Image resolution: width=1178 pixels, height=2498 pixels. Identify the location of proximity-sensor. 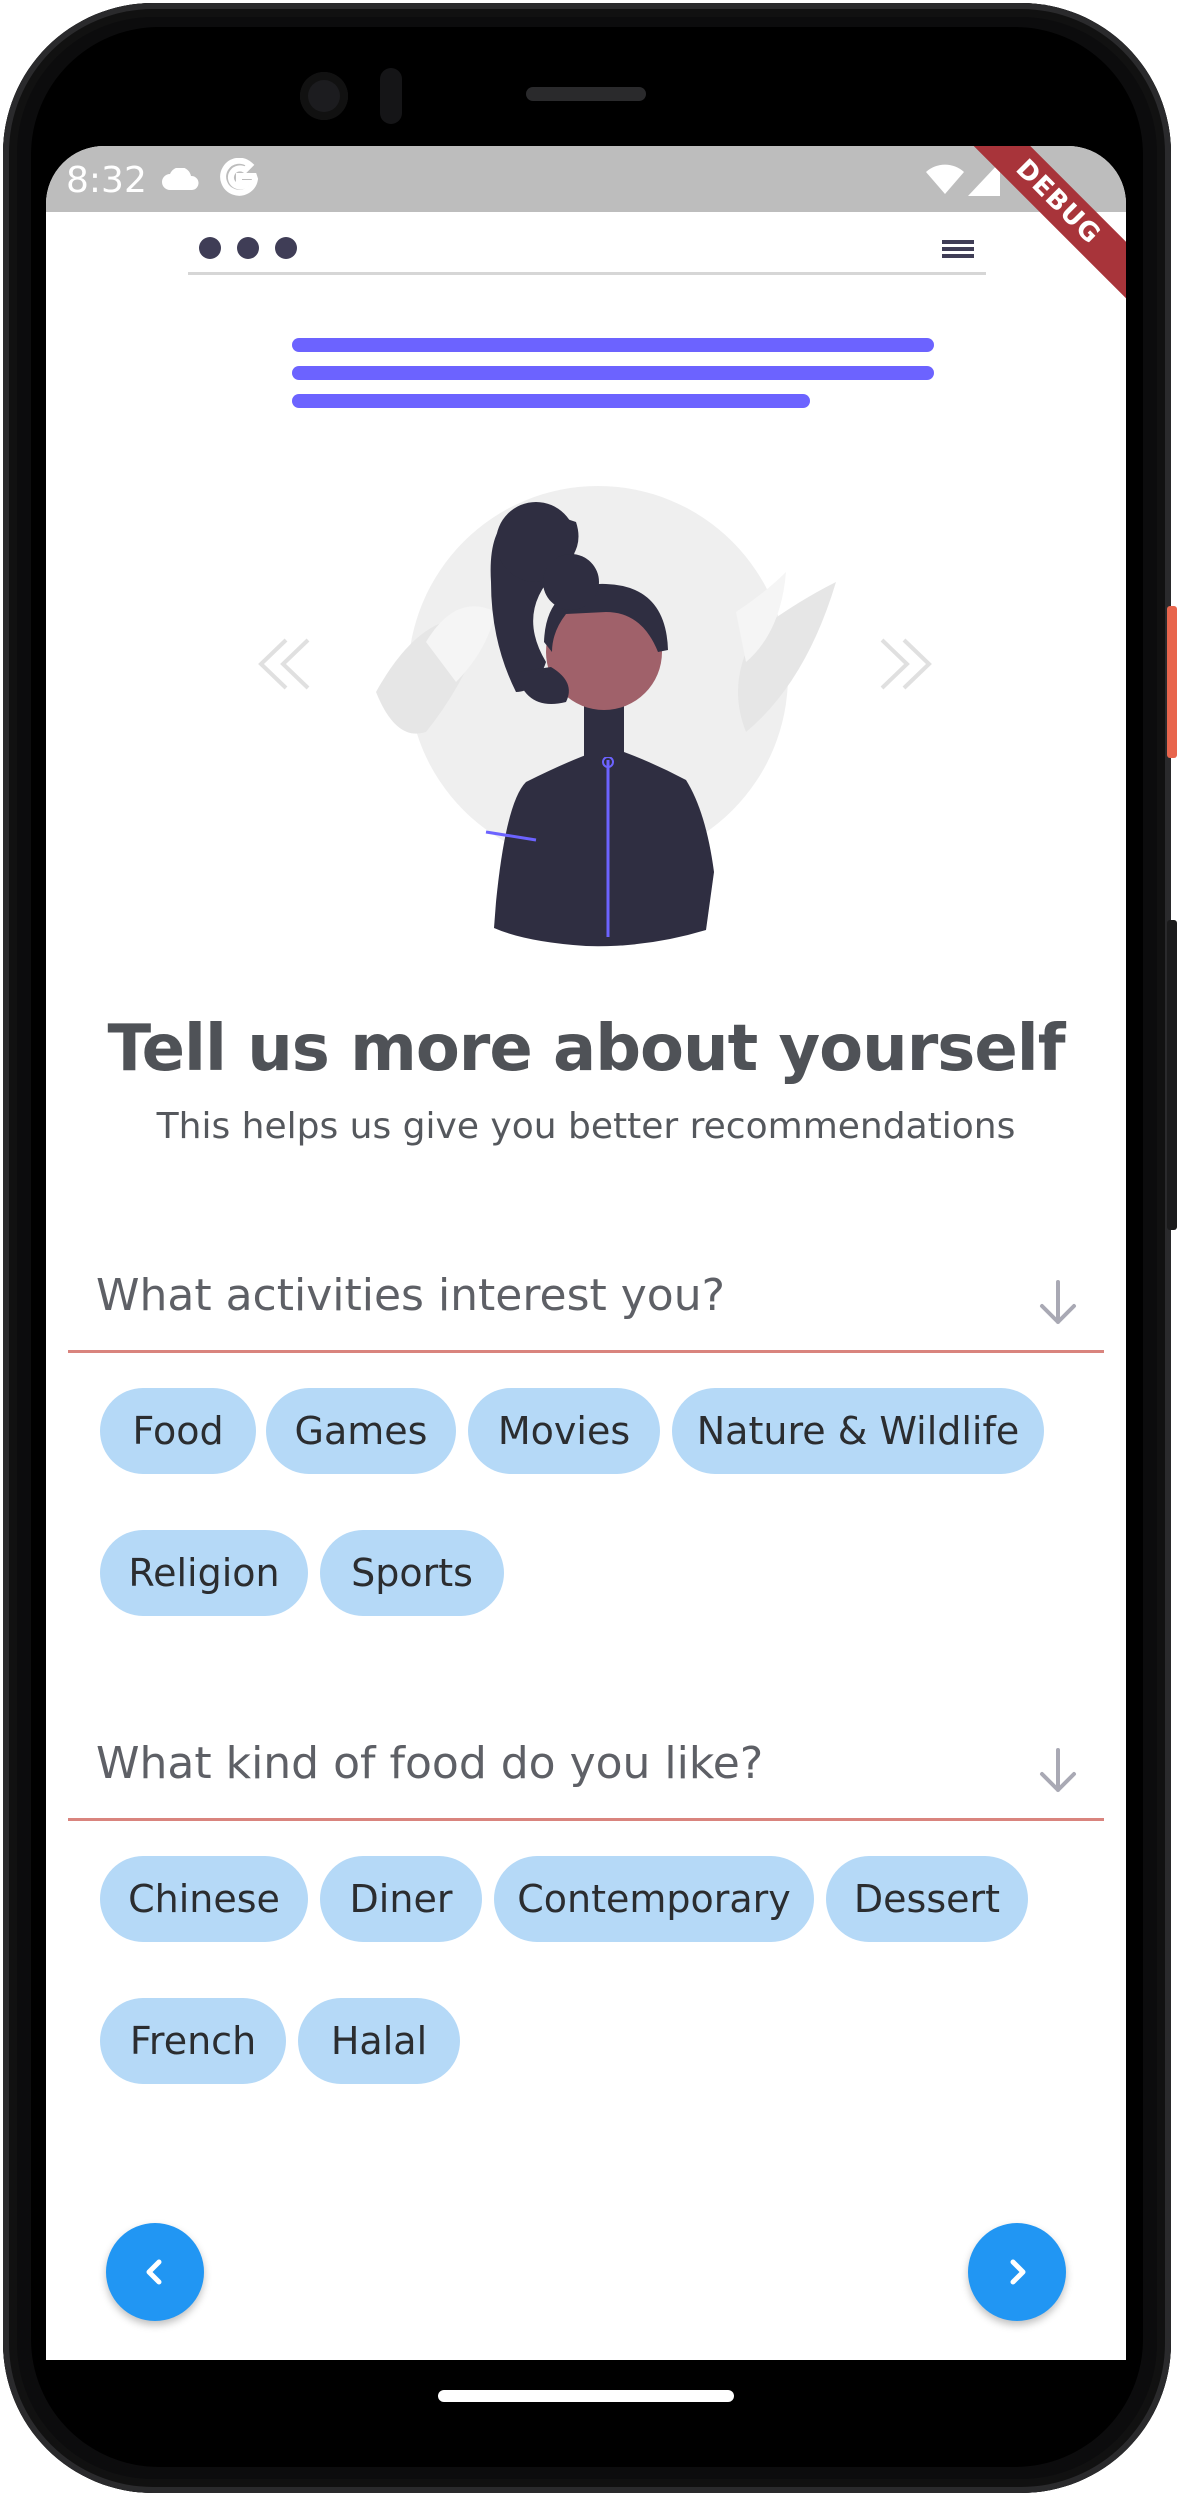
(391, 96).